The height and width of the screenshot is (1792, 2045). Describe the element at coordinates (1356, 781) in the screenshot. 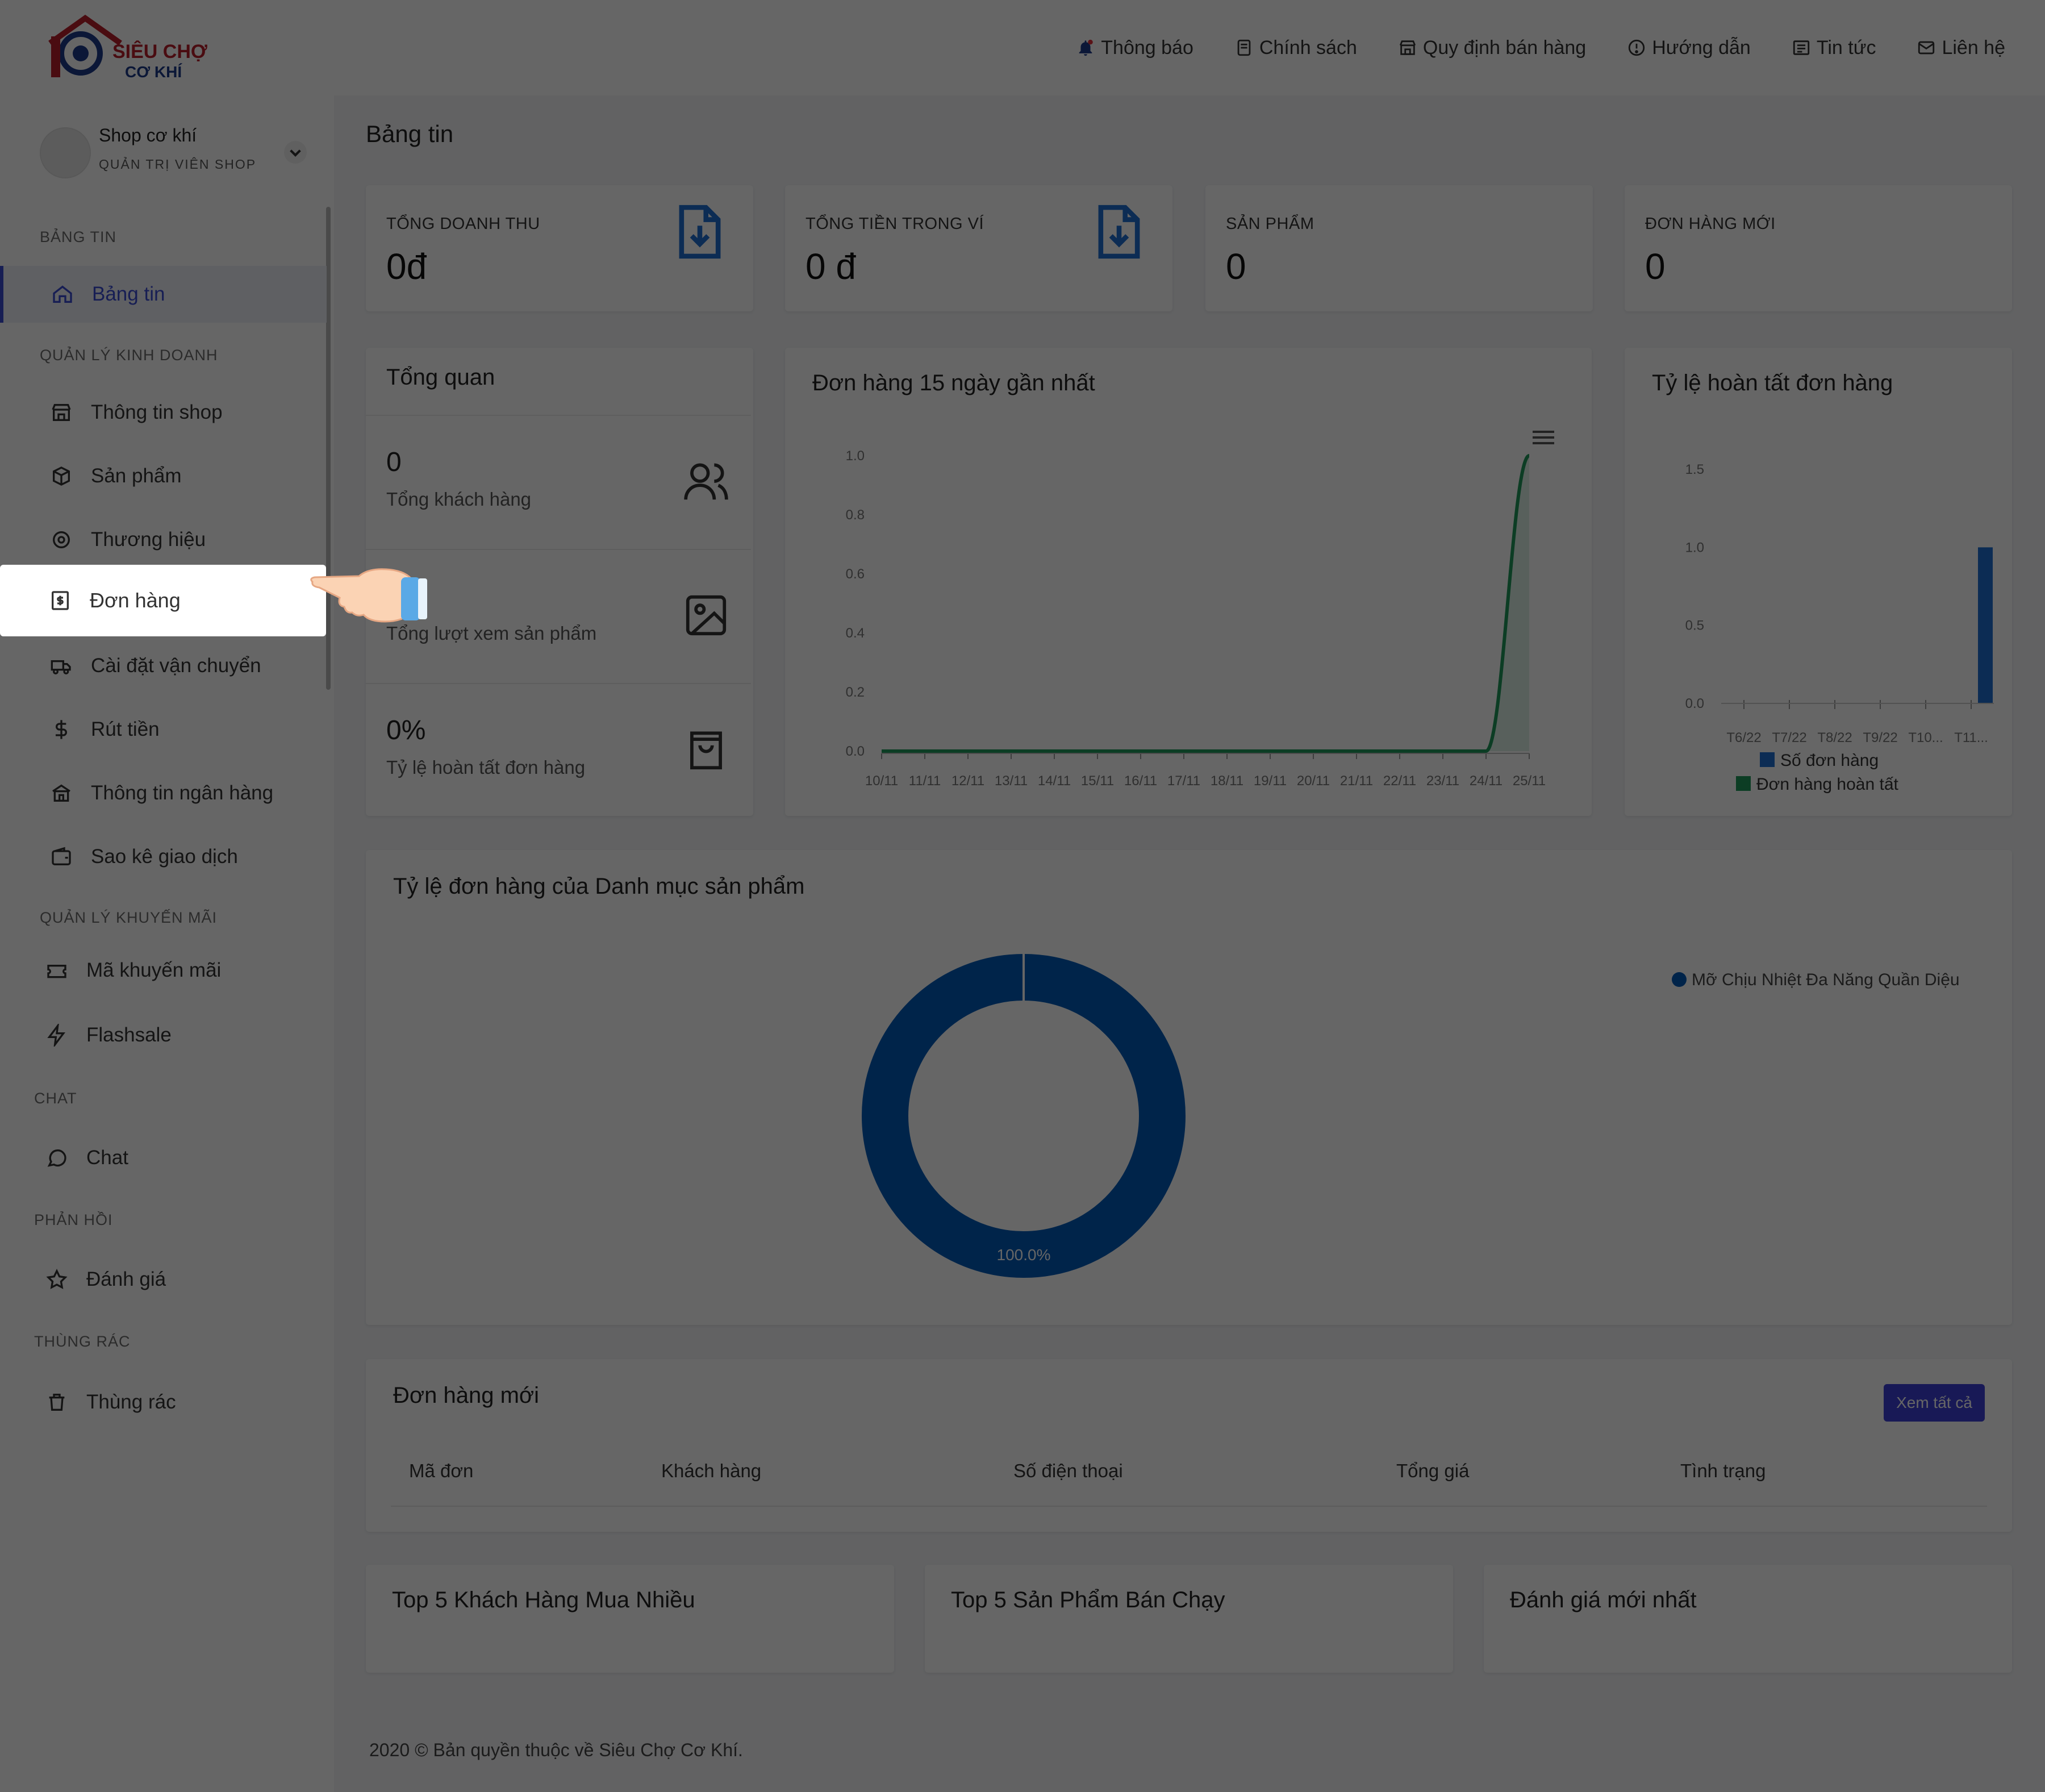

I see `x-tick-label: 21/11` at that location.